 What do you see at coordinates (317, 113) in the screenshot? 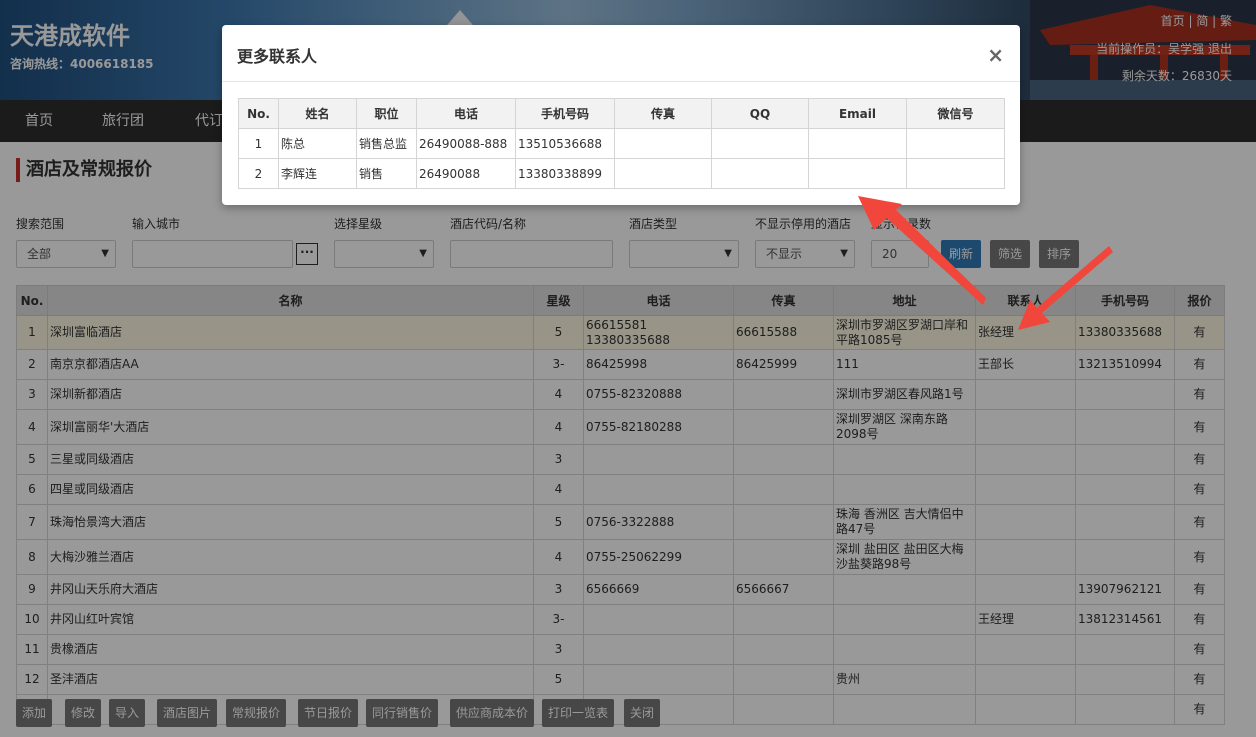
I see `col-header: 姓名` at bounding box center [317, 113].